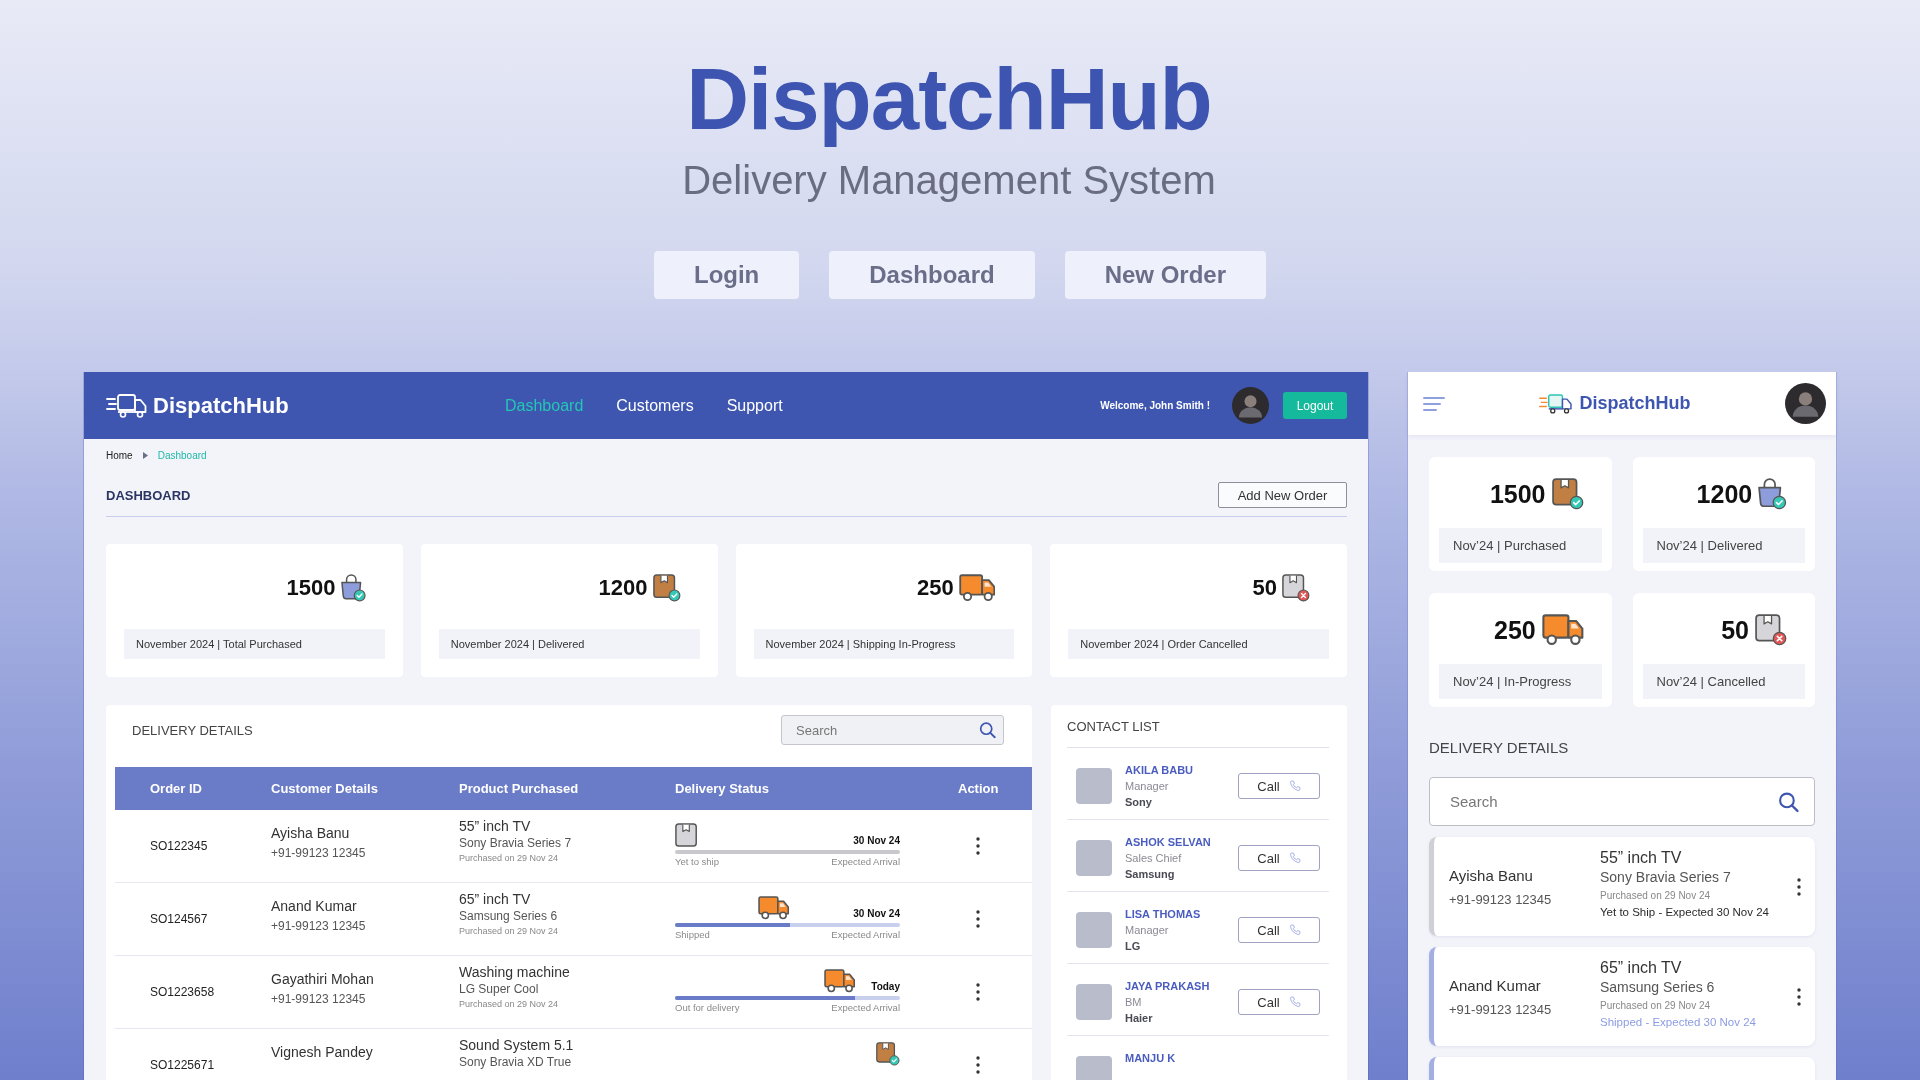  What do you see at coordinates (707, 1008) in the screenshot?
I see `status-label: Out for delivery` at bounding box center [707, 1008].